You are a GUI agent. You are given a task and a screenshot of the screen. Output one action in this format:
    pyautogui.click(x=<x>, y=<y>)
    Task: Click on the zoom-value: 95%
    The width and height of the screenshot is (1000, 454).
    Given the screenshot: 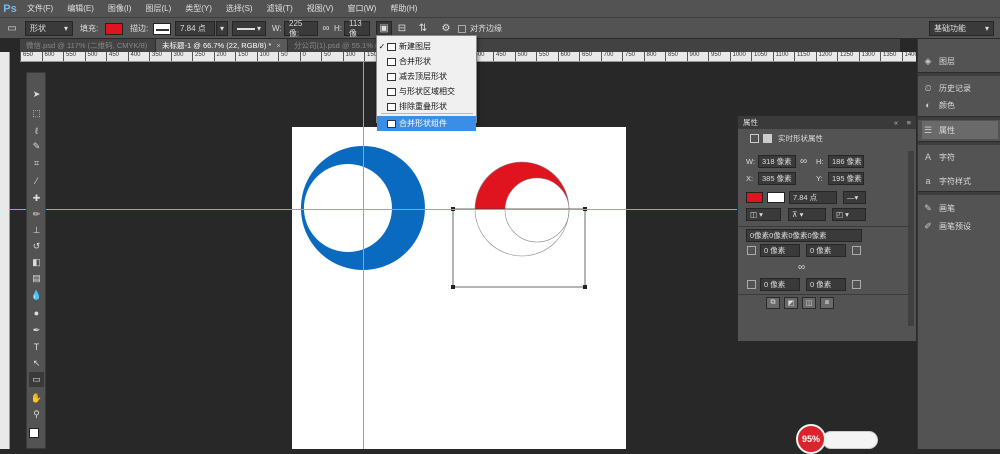 What is the action you would take?
    pyautogui.click(x=810, y=439)
    